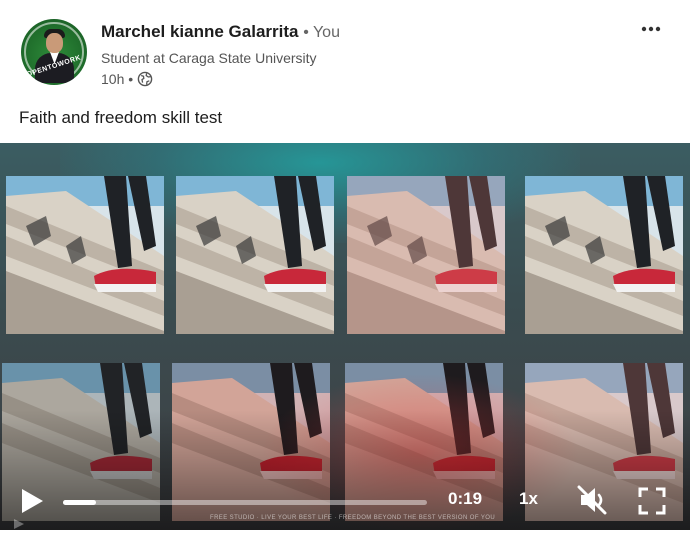  I want to click on author-name-line: Marchel kianne Galarrita • You, so click(220, 32).